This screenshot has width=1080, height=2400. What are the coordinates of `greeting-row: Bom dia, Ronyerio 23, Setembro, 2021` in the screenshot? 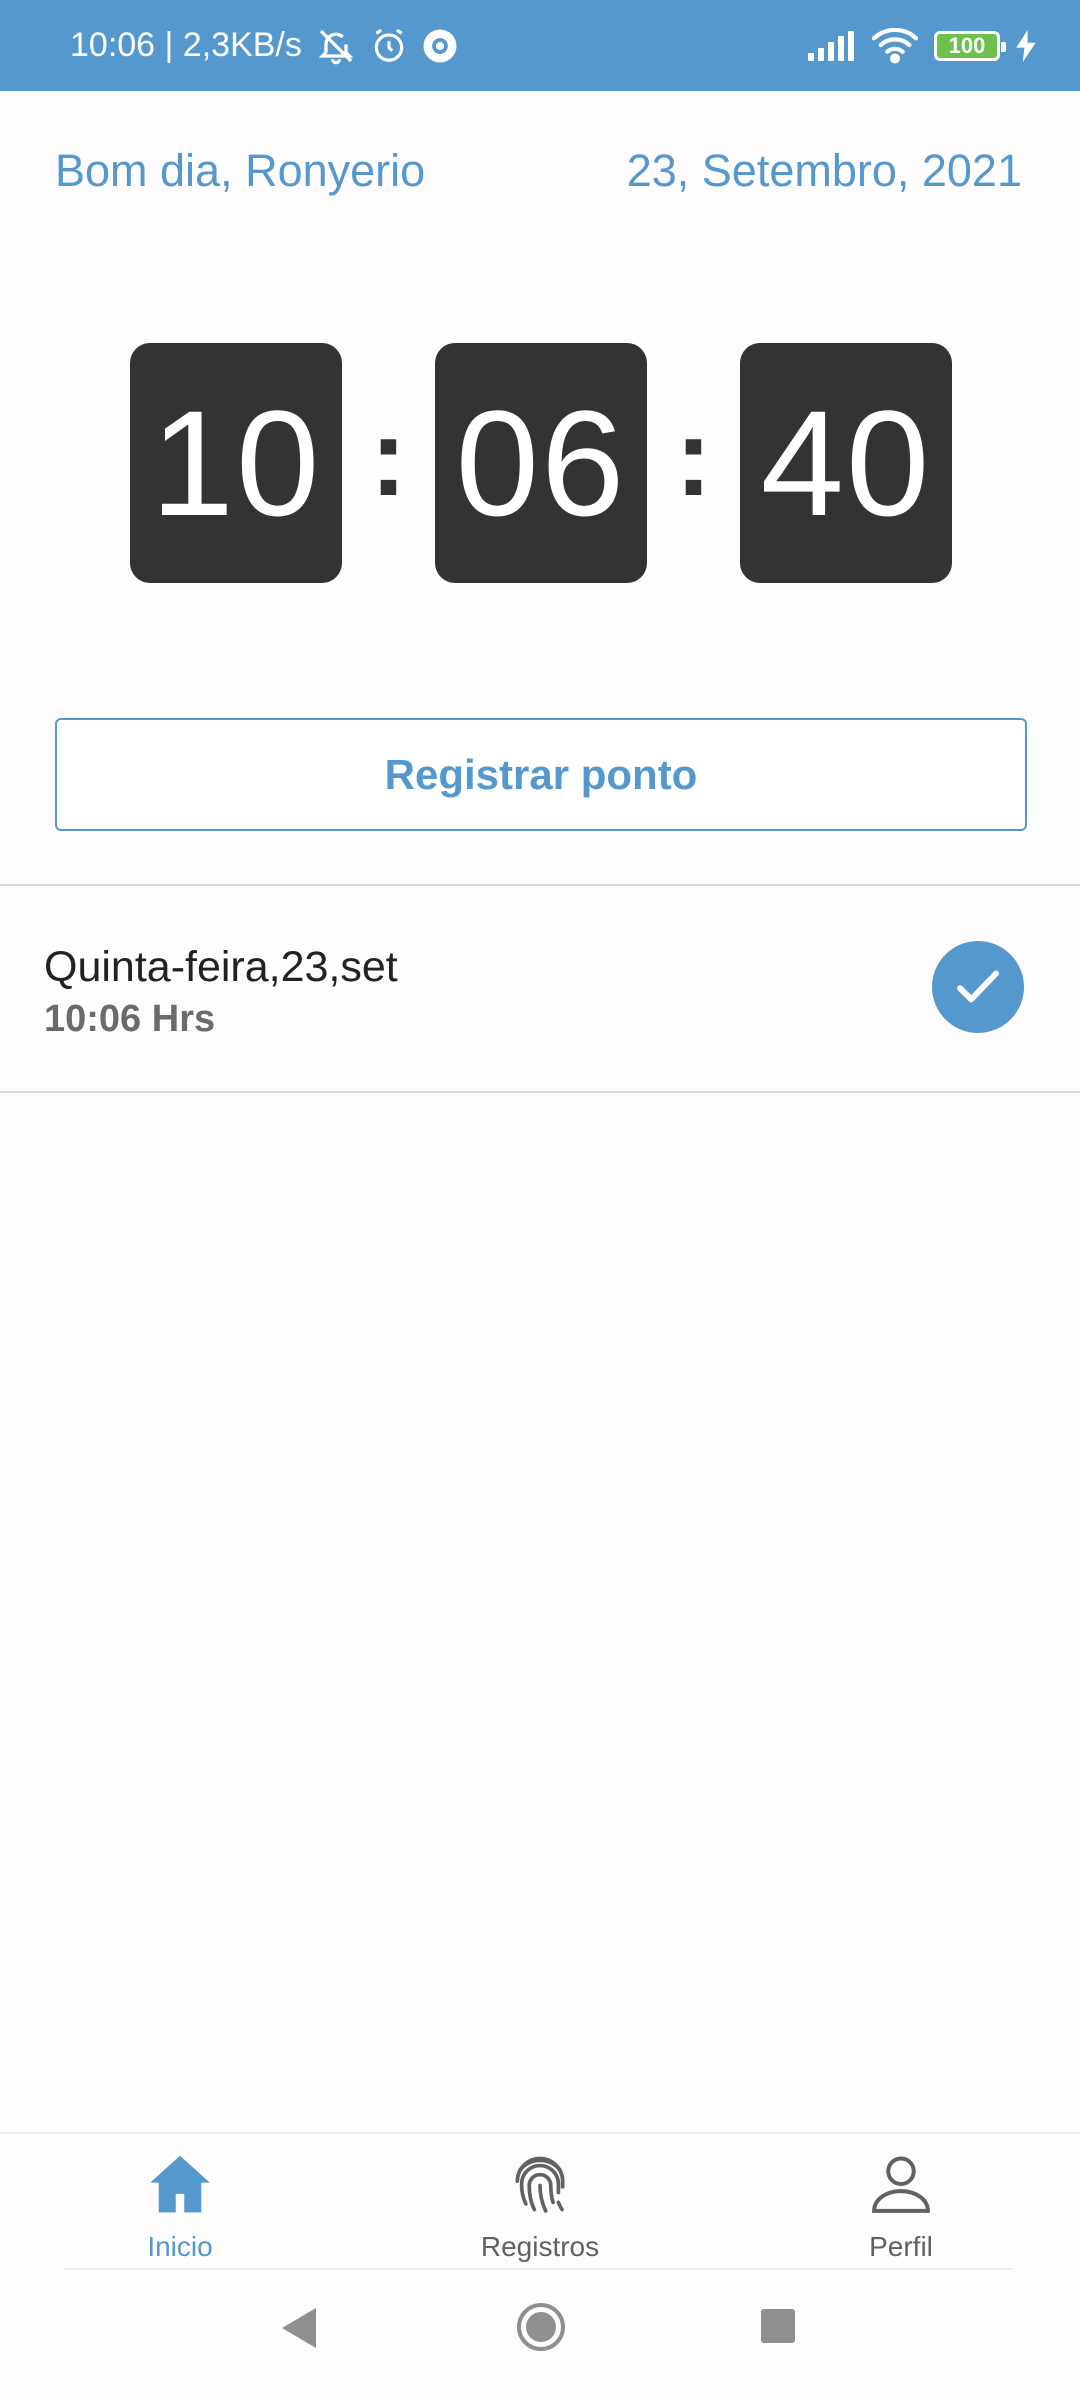 It's located at (540, 171).